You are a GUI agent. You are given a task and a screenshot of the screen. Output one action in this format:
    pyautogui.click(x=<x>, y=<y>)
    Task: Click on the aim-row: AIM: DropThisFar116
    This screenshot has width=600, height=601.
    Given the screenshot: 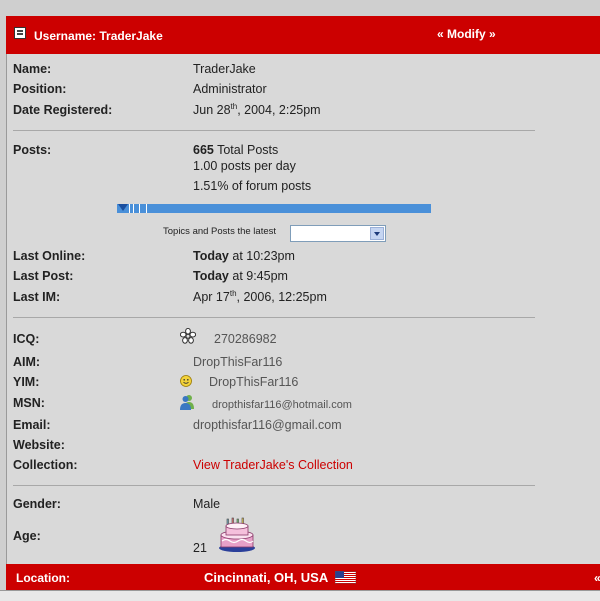 What is the action you would take?
    pyautogui.click(x=273, y=364)
    